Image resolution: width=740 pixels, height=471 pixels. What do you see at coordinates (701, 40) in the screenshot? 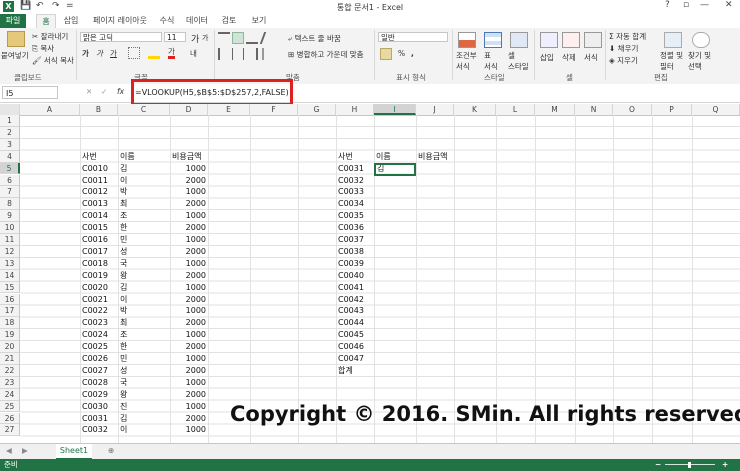
I see `find-select-icon` at bounding box center [701, 40].